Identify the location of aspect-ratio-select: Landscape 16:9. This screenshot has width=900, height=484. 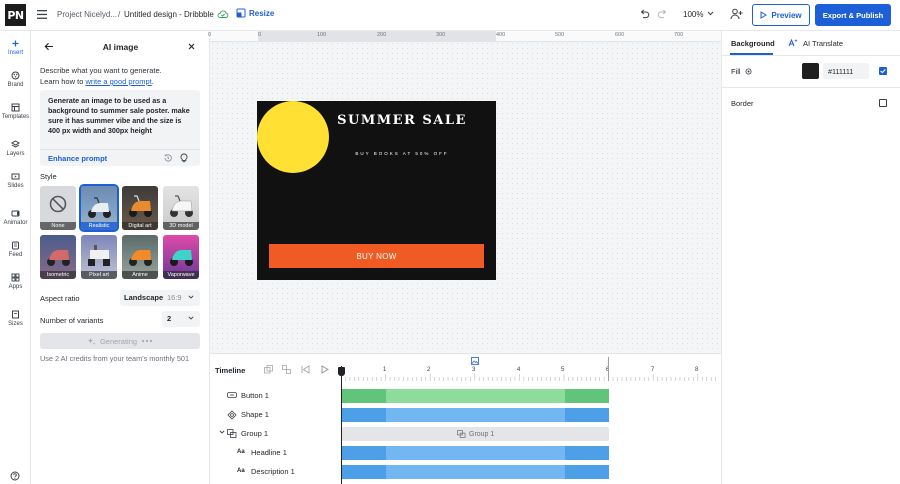
(160, 298).